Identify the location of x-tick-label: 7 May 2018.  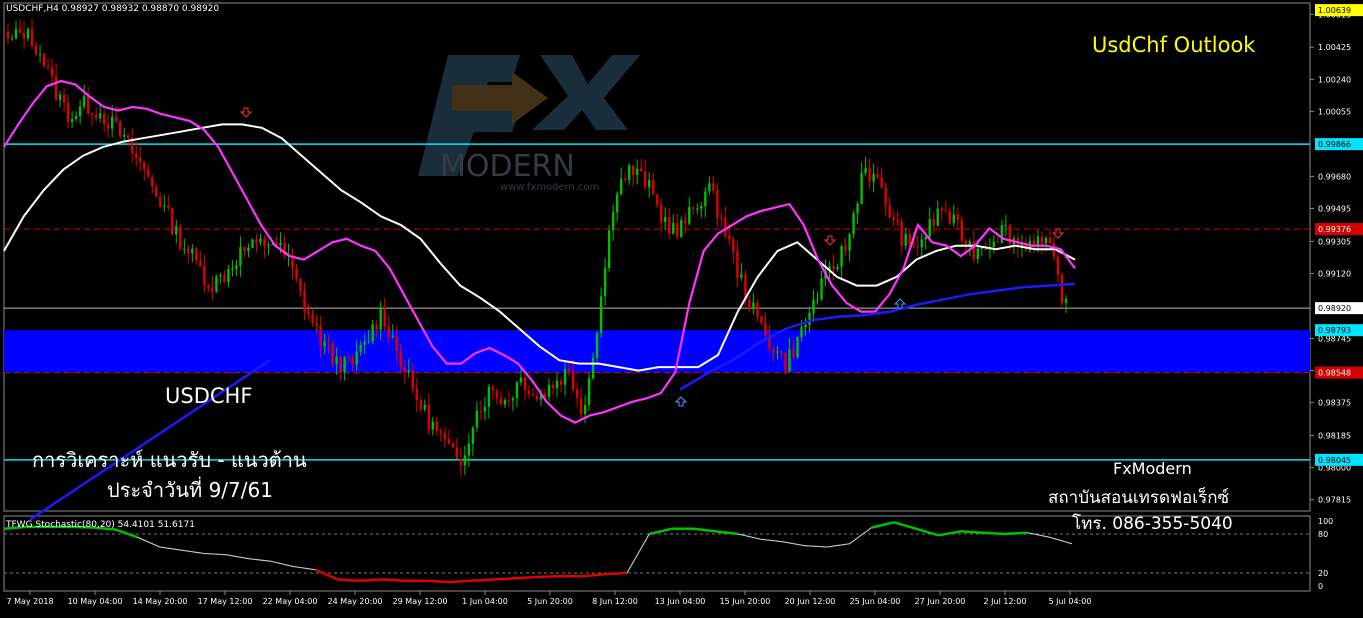
(29, 601).